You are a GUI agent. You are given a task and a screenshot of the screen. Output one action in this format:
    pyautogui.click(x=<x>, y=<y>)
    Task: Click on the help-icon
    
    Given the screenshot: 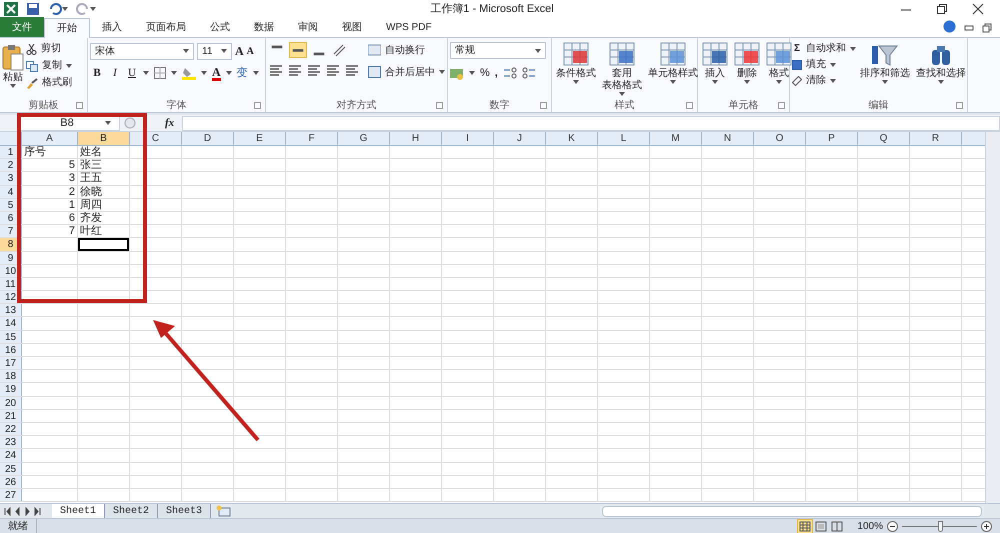 What is the action you would take?
    pyautogui.click(x=949, y=26)
    